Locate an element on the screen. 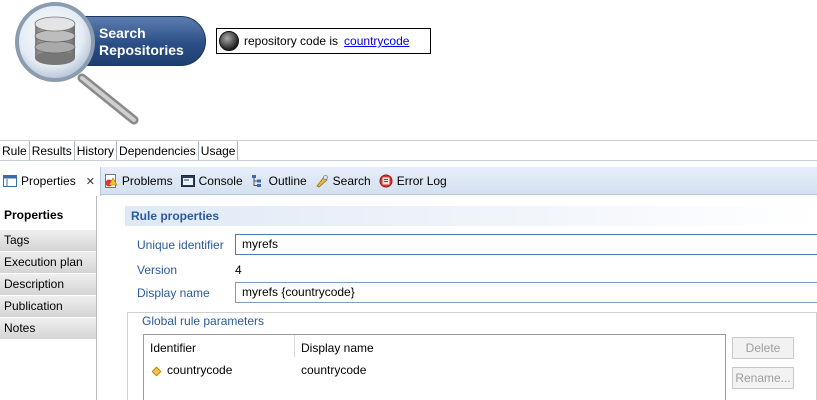 Image resolution: width=817 pixels, height=400 pixels. version-label: Version is located at coordinates (157, 270).